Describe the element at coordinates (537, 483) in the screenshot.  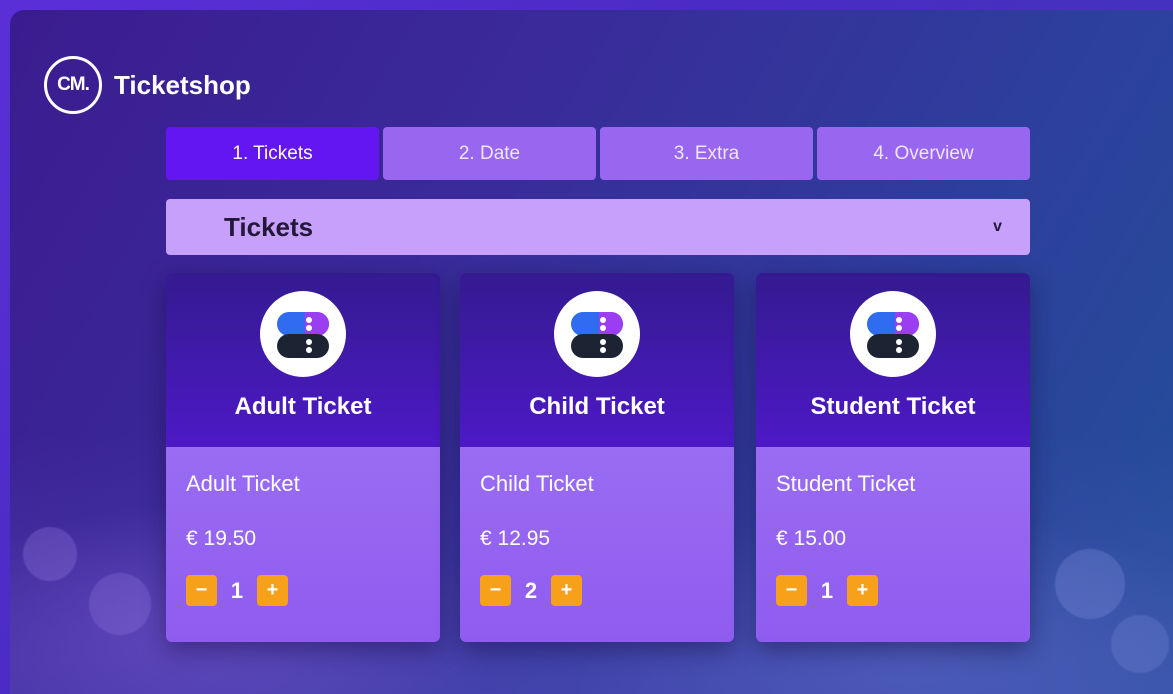
I see `ticket-name: Child Ticket` at that location.